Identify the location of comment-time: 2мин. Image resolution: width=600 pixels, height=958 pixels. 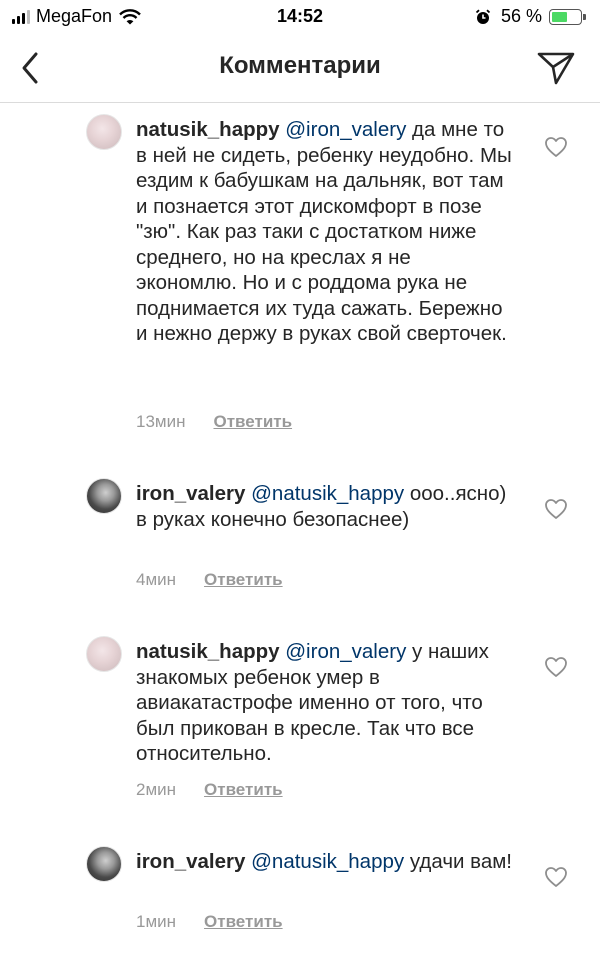
(156, 789).